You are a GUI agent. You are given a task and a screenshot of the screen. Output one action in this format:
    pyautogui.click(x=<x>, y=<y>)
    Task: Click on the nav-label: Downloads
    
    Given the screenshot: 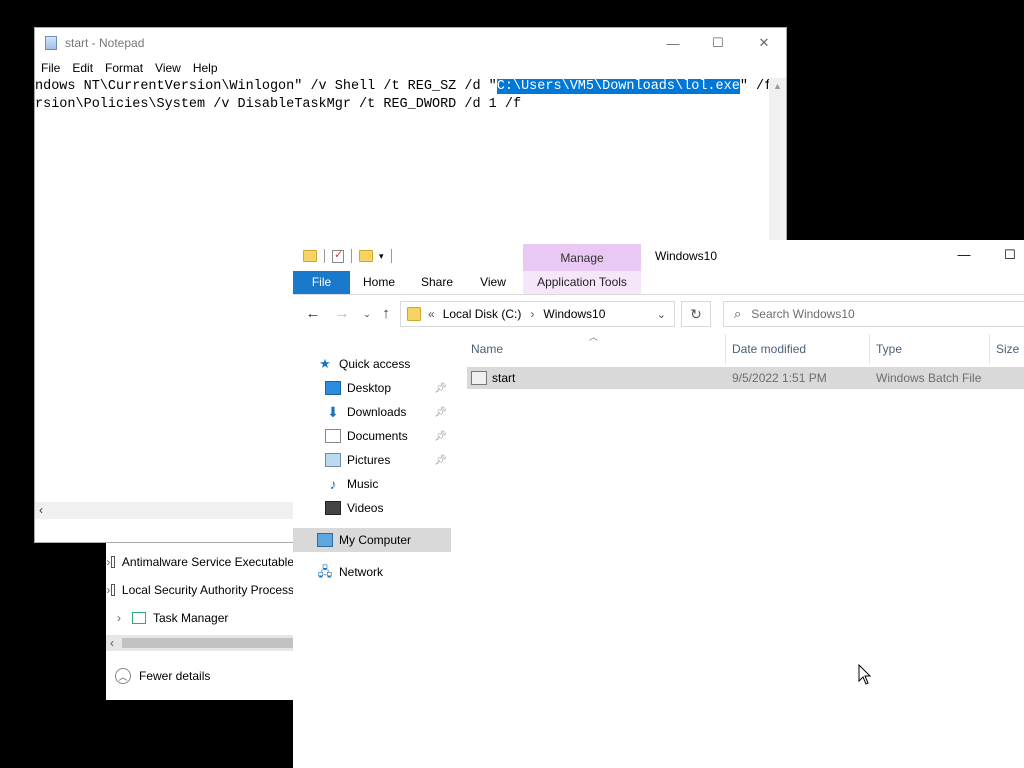 What is the action you would take?
    pyautogui.click(x=377, y=412)
    